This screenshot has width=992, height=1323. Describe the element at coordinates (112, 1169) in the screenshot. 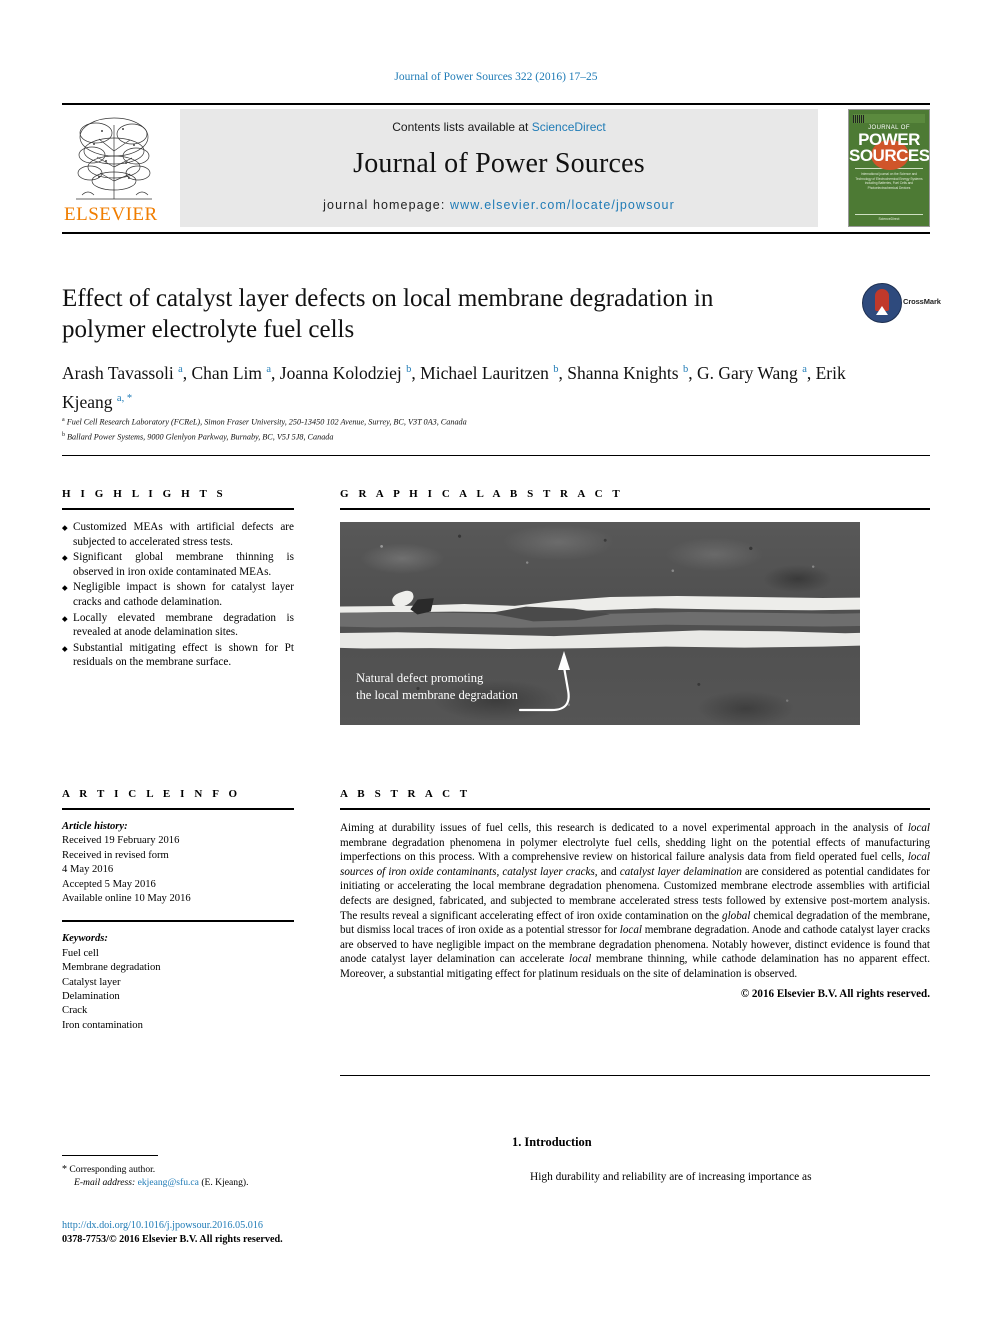

I see `corresponding-author-label: Corresponding author.` at that location.